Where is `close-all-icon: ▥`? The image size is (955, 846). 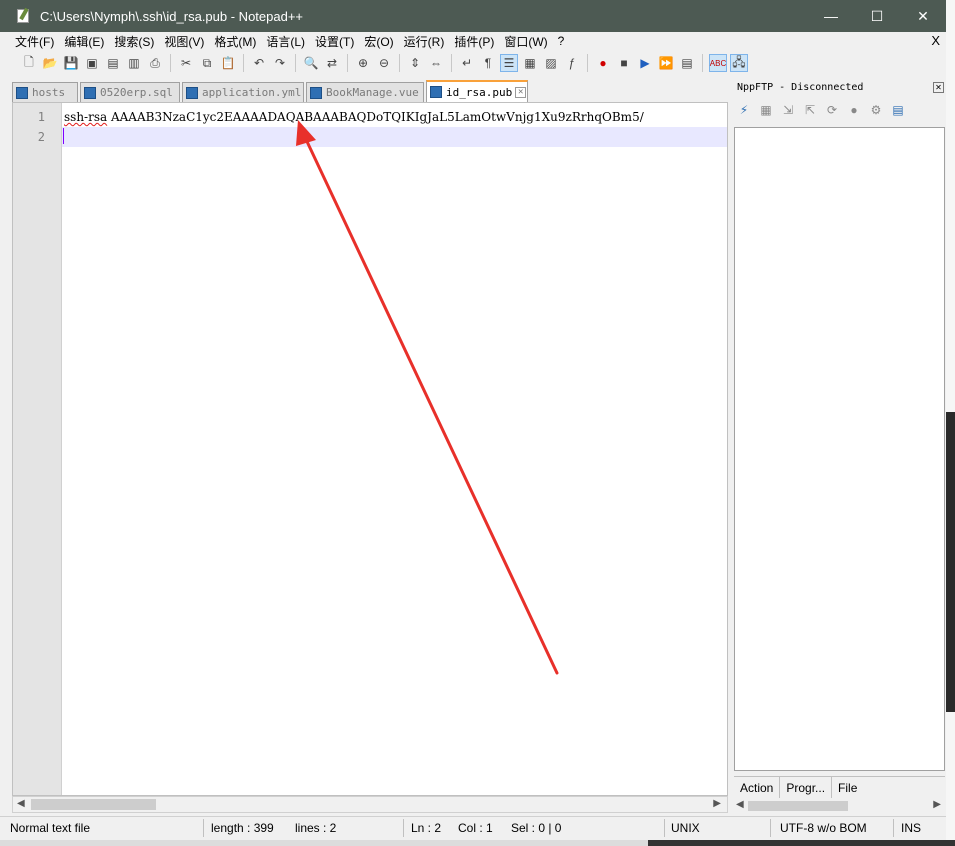 close-all-icon: ▥ is located at coordinates (134, 63).